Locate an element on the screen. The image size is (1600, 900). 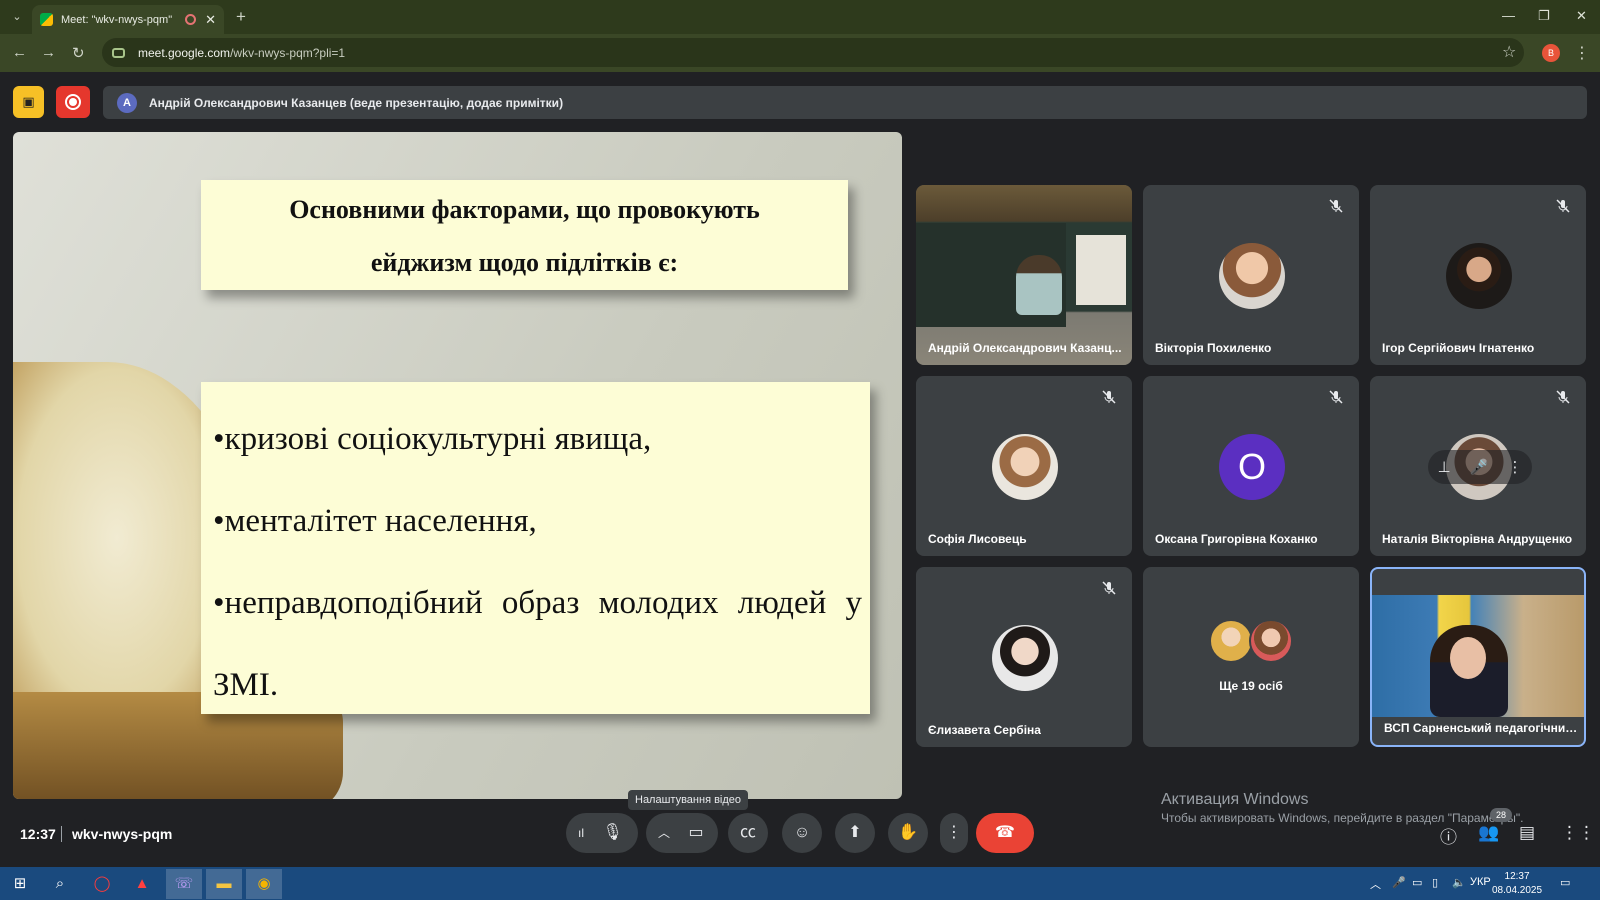
chrome-icon: ◉ is located at coordinates (264, 884).